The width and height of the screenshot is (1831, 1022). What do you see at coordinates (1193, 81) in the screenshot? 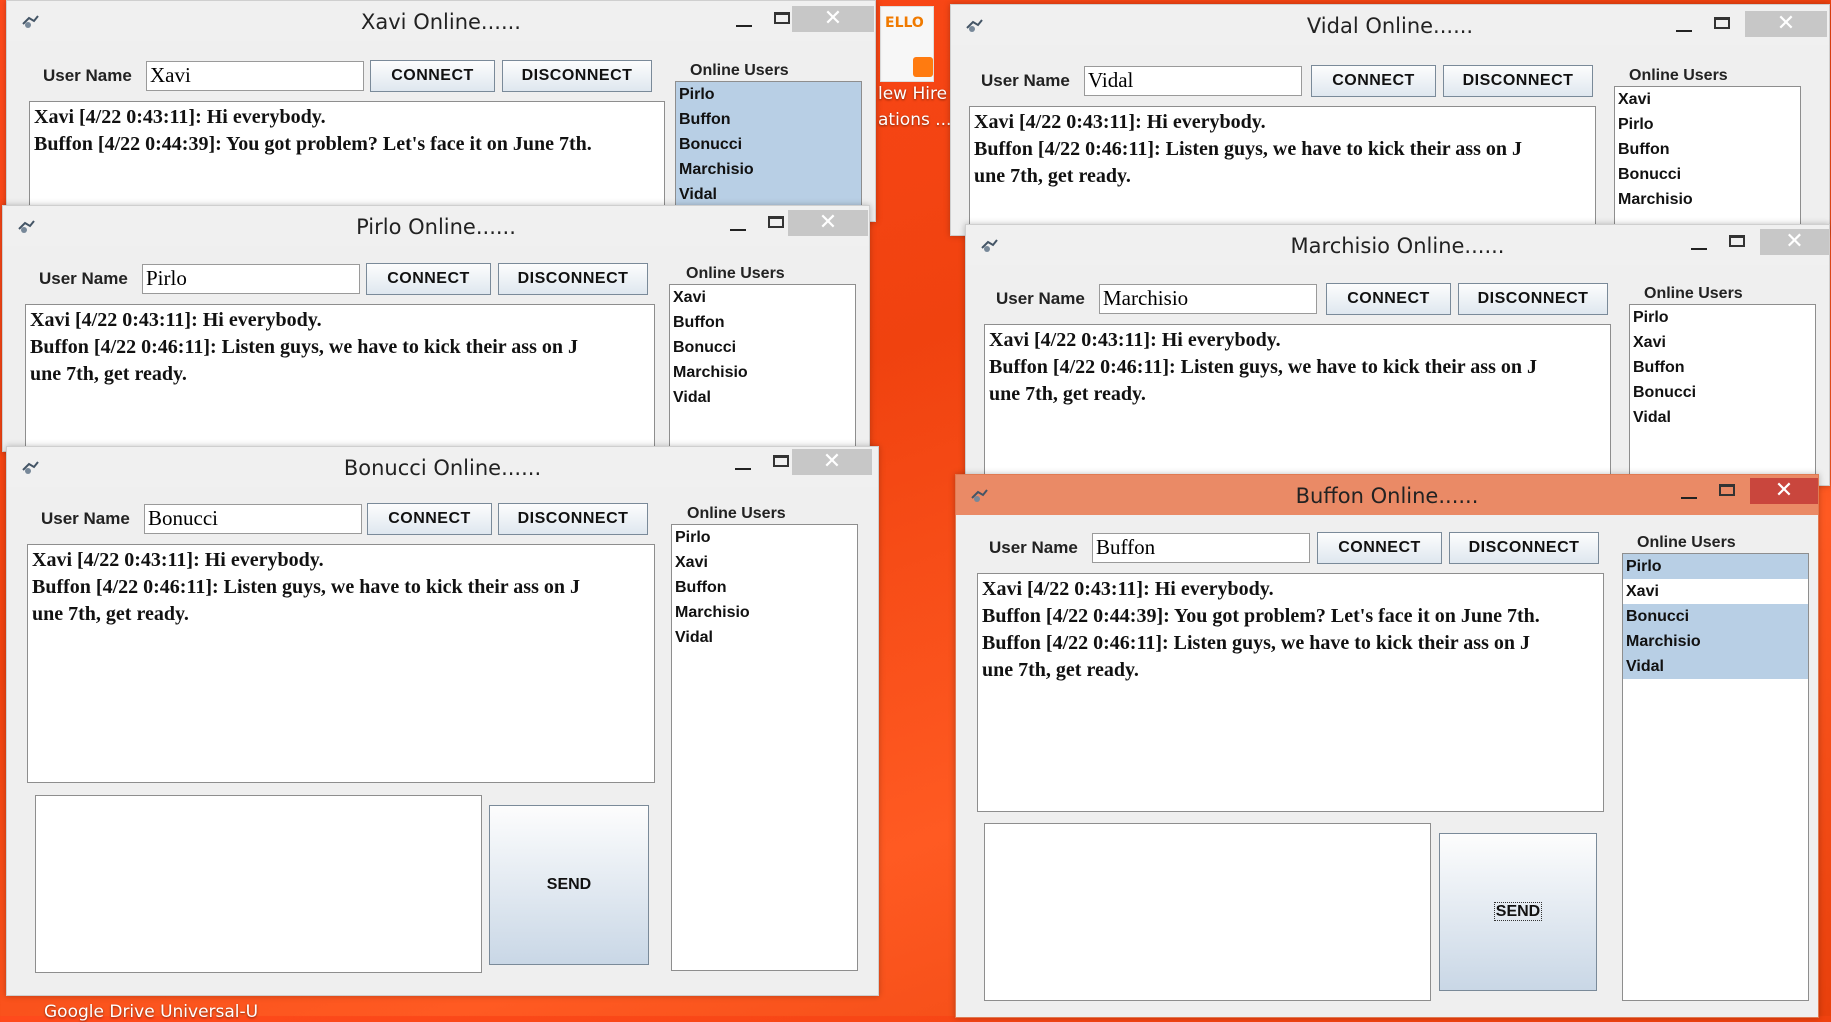
I see `user-name-input: Vidal` at bounding box center [1193, 81].